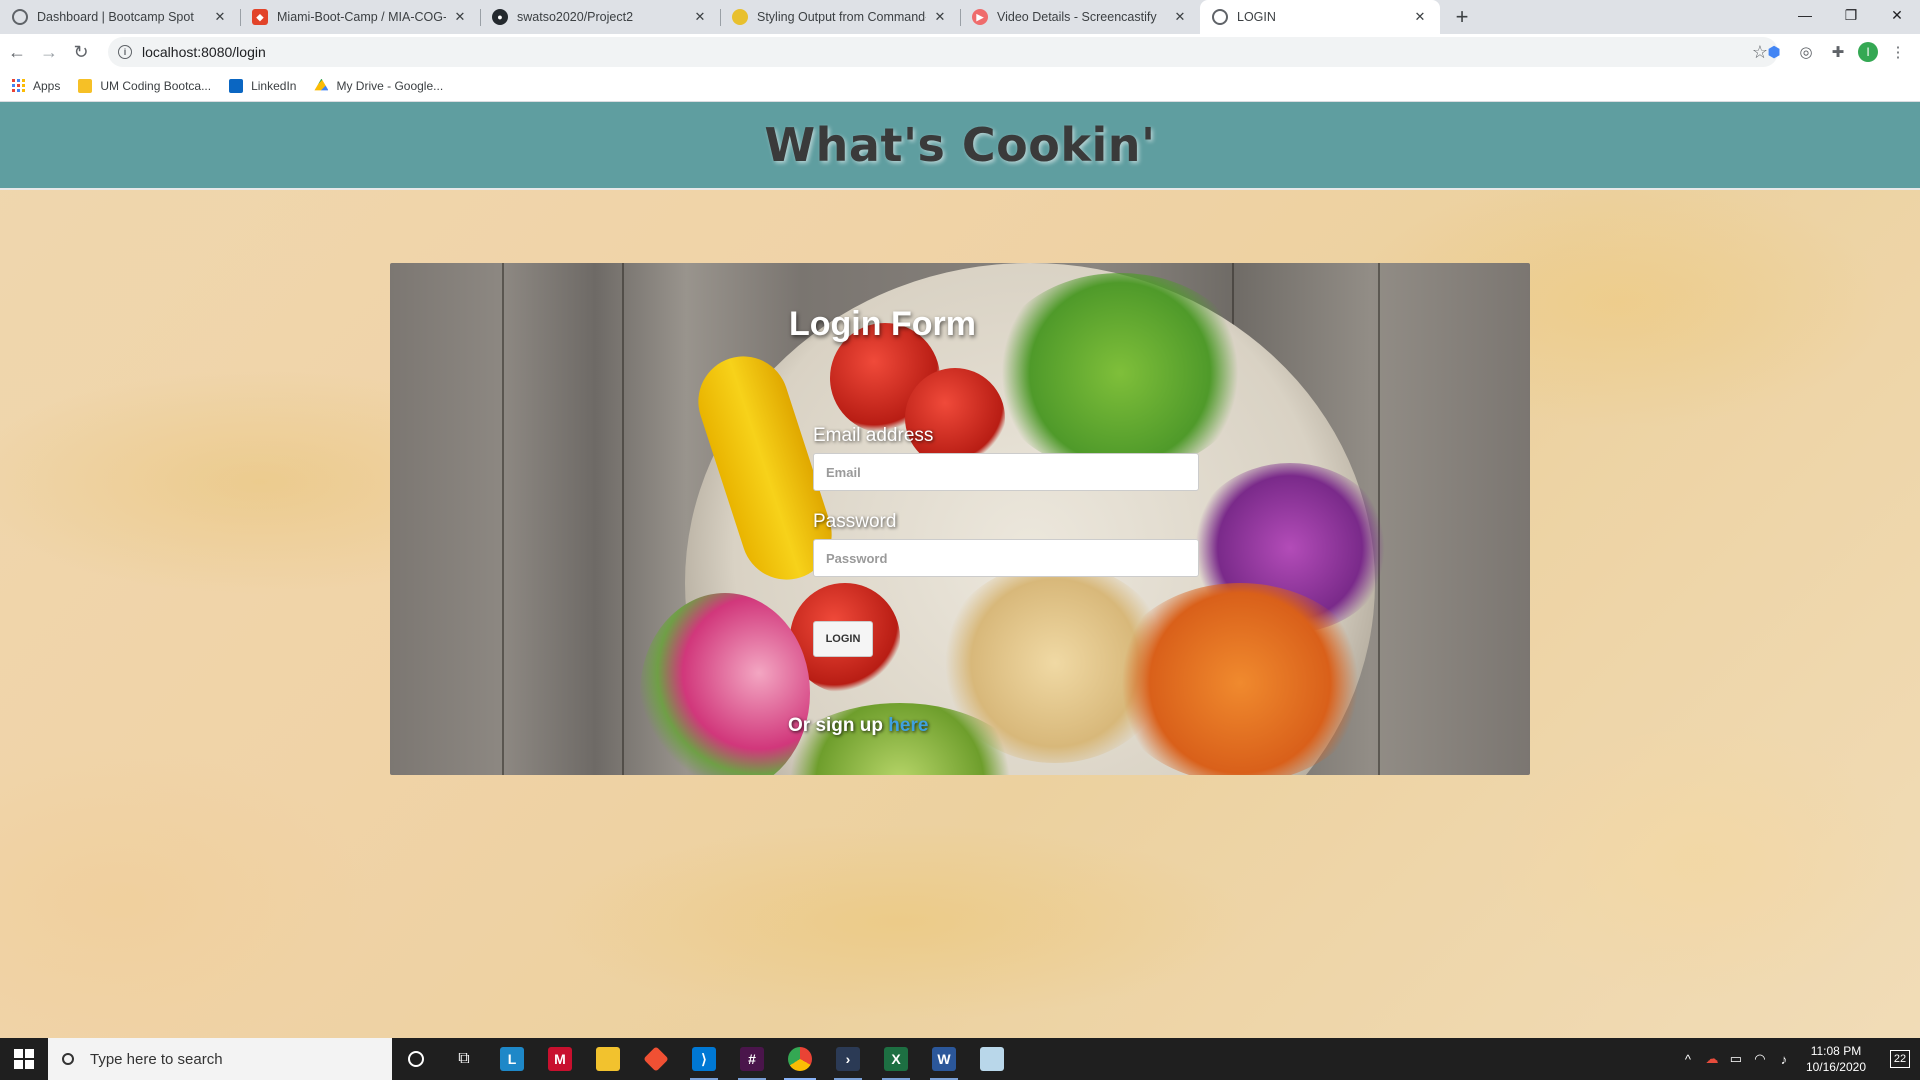 This screenshot has height=1080, width=1920. Describe the element at coordinates (1760, 1059) in the screenshot. I see `wifi-icon: ◠` at that location.